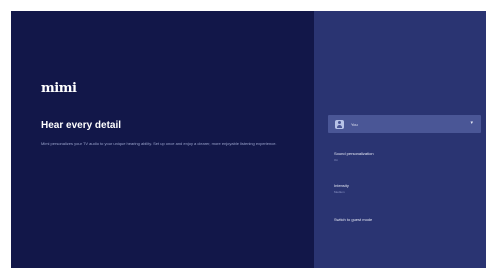  I want to click on user-avatar-icon, so click(339, 124).